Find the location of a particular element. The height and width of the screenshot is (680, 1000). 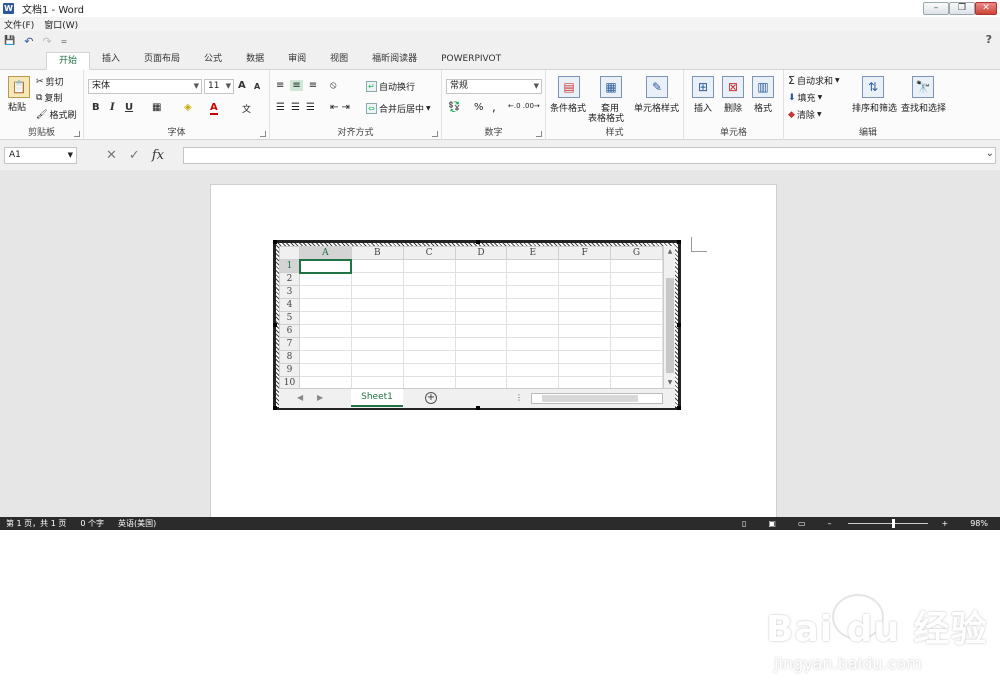

font-size-select: 11 ▼ is located at coordinates (219, 86).